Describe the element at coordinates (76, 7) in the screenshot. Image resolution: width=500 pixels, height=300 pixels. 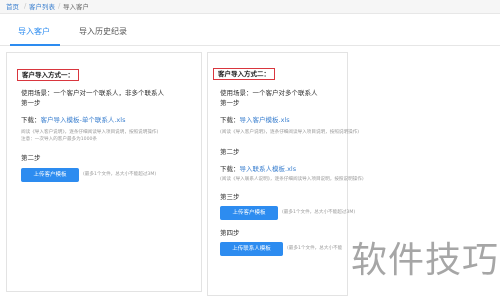
I see `breadcrumb-current: 导入客户` at that location.